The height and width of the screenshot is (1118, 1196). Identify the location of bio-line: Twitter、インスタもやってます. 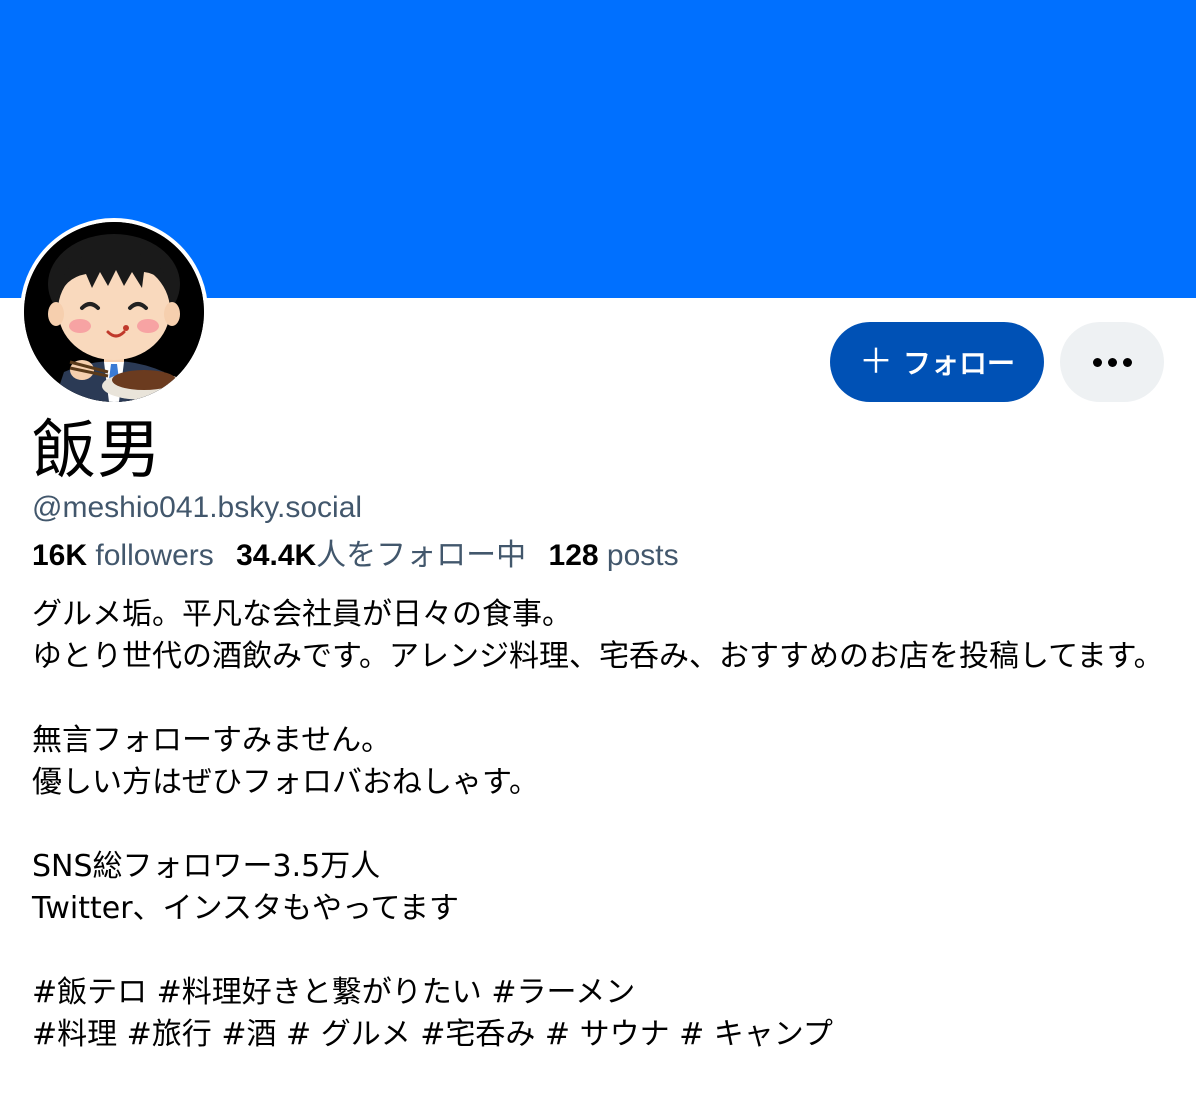
(245, 908).